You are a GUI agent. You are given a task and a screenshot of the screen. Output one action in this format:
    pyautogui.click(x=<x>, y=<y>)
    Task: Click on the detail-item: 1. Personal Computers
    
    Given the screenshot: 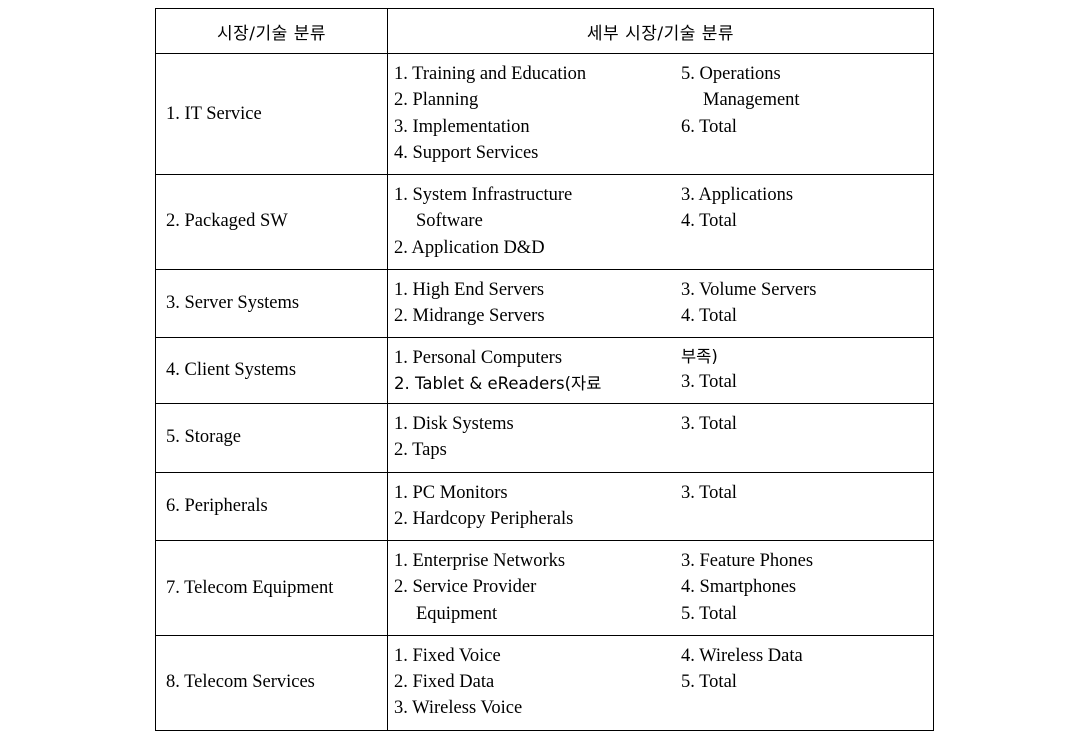 What is the action you would take?
    pyautogui.click(x=478, y=358)
    